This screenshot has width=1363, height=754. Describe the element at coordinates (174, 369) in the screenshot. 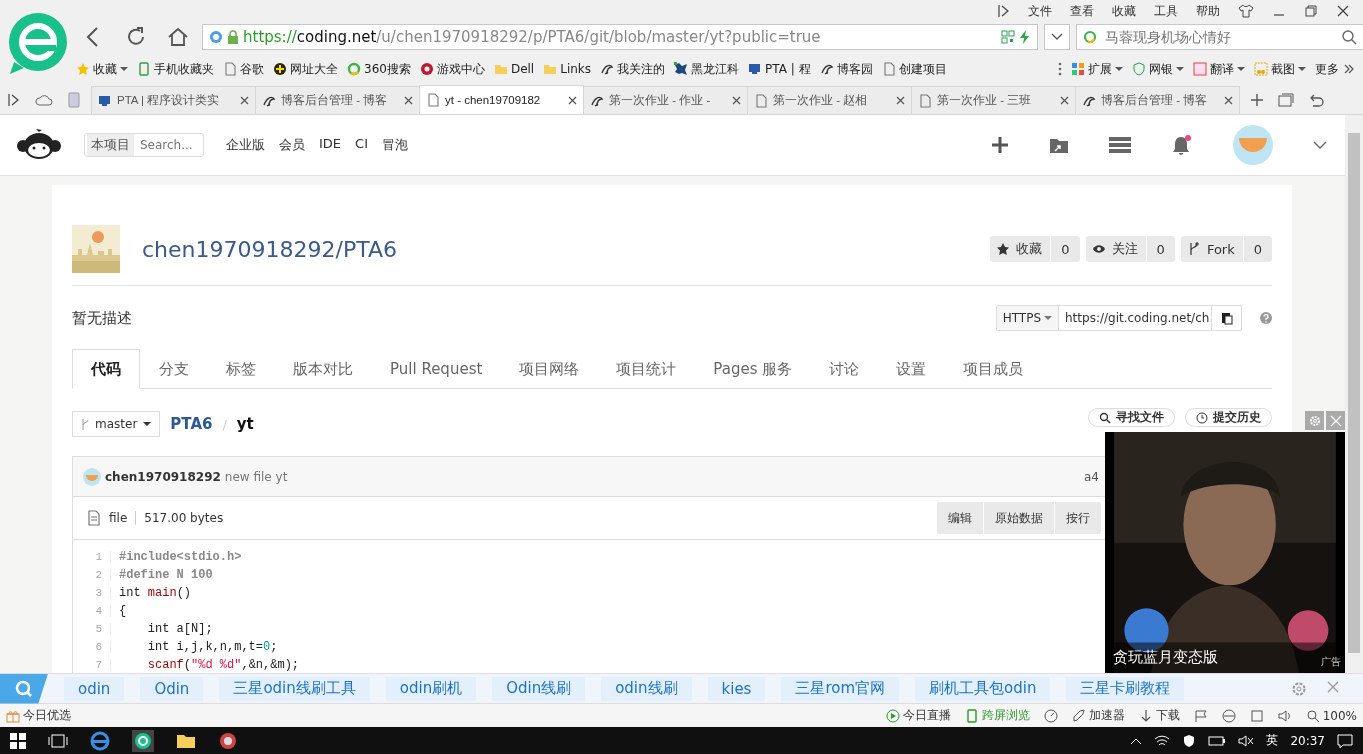

I see `repo-tab: 分支` at that location.